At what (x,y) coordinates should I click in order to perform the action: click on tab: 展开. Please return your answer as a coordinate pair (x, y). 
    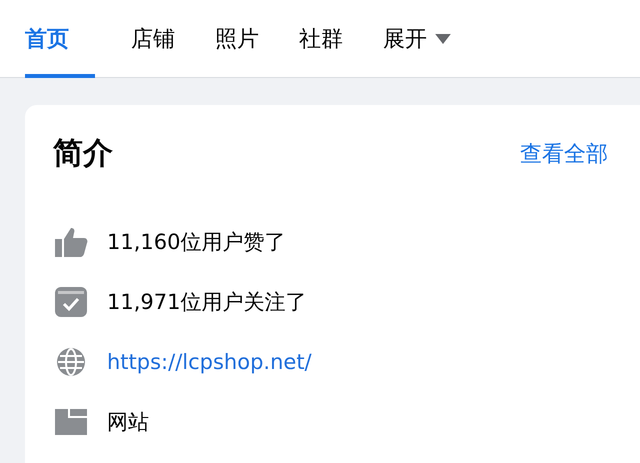
    Looking at the image, I should click on (417, 39).